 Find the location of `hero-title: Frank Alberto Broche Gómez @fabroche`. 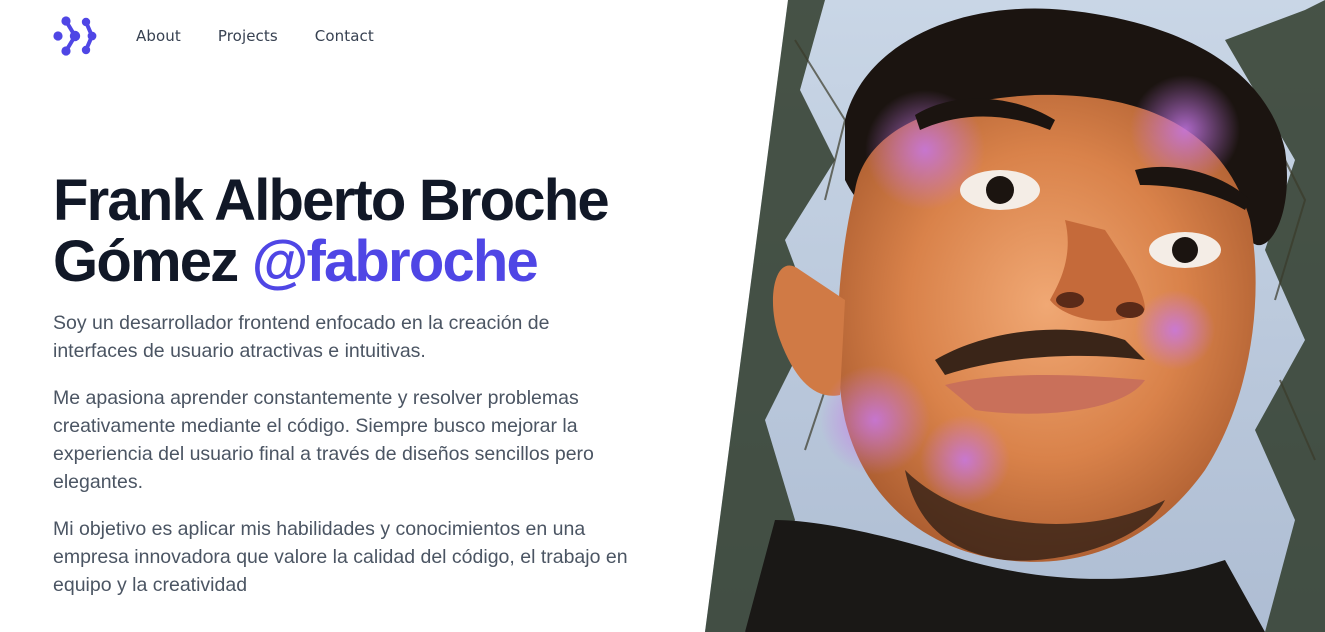

hero-title: Frank Alberto Broche Gómez @fabroche is located at coordinates (373, 231).